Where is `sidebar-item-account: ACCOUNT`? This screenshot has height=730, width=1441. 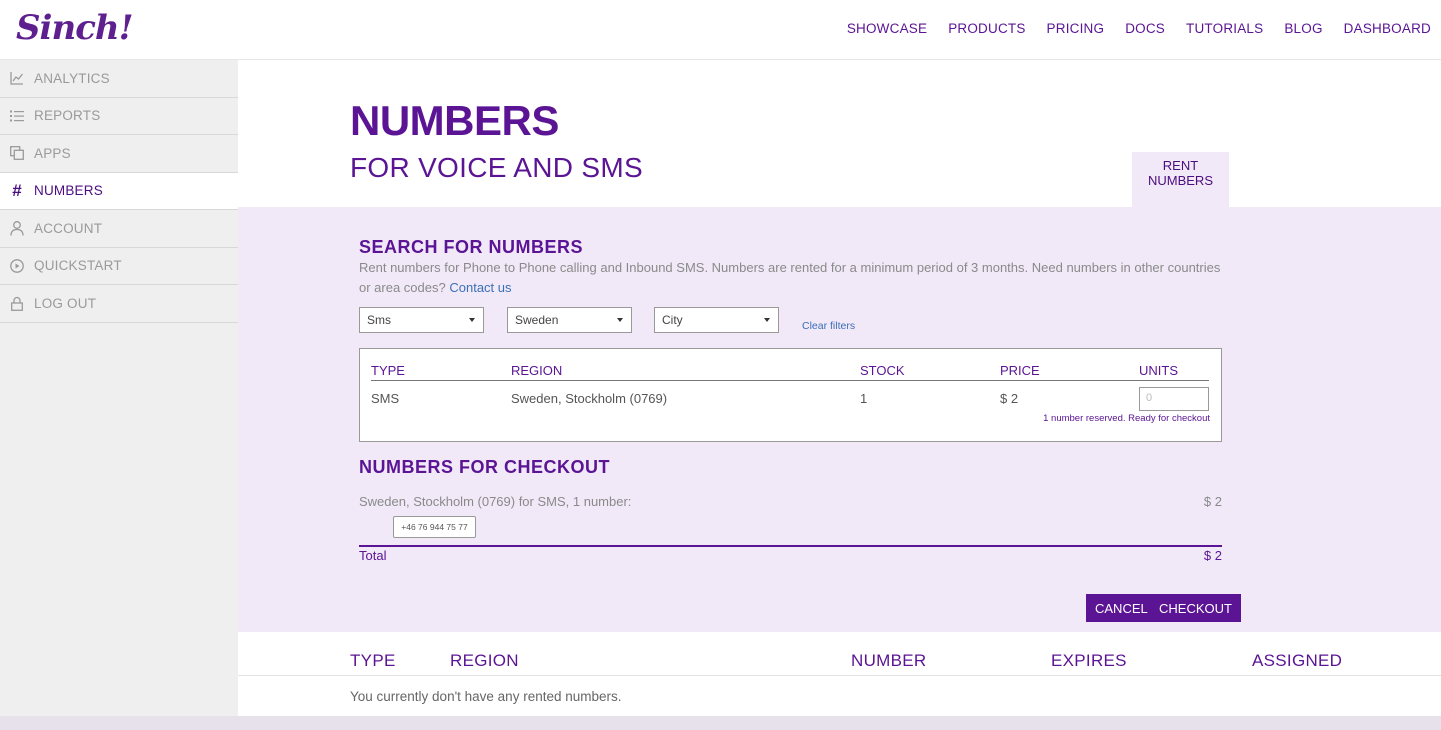
sidebar-item-account: ACCOUNT is located at coordinates (119, 229).